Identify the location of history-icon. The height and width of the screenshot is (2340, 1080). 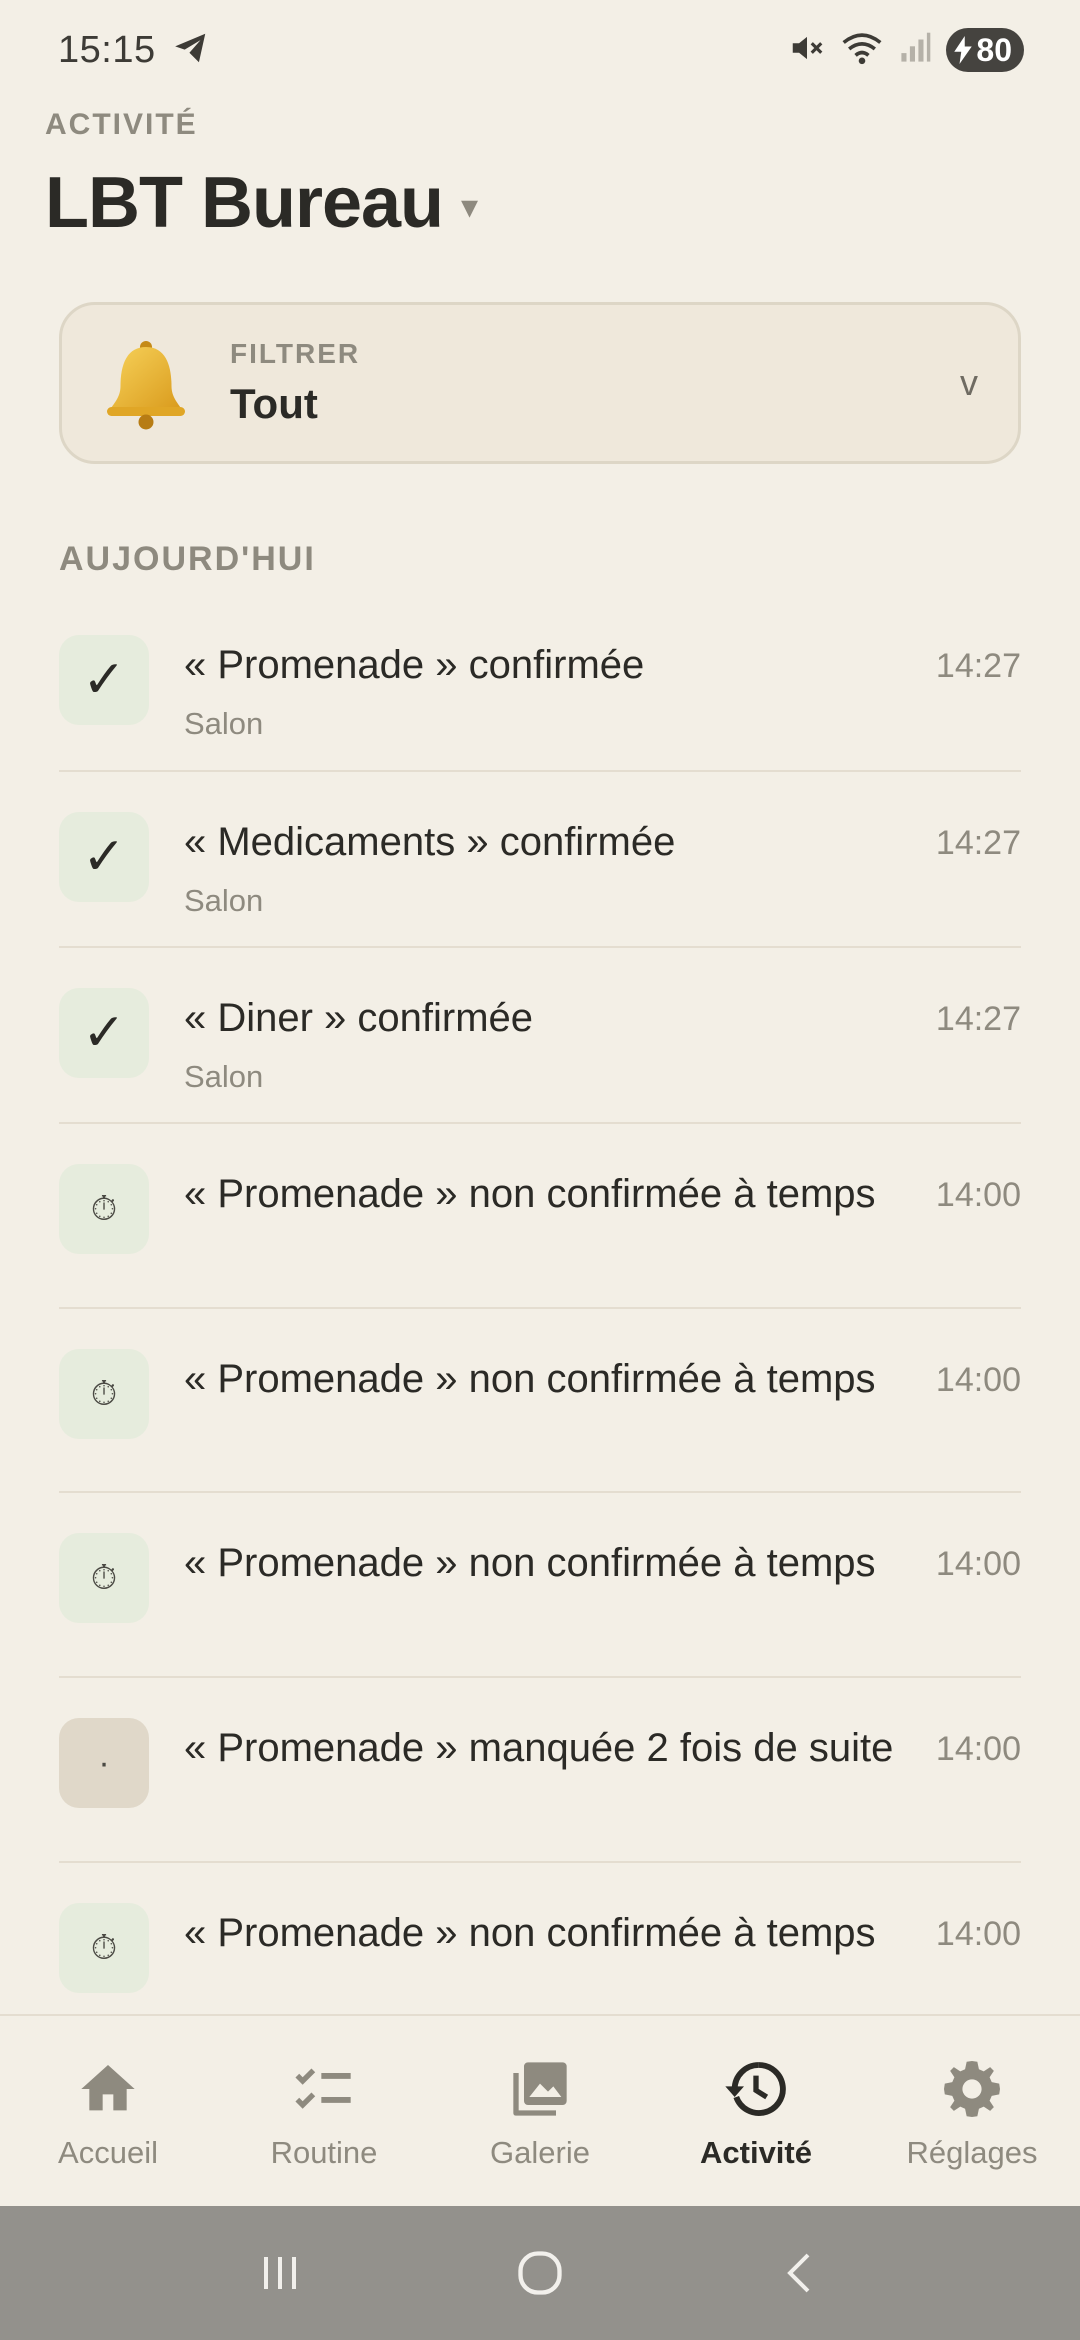
(755, 2089).